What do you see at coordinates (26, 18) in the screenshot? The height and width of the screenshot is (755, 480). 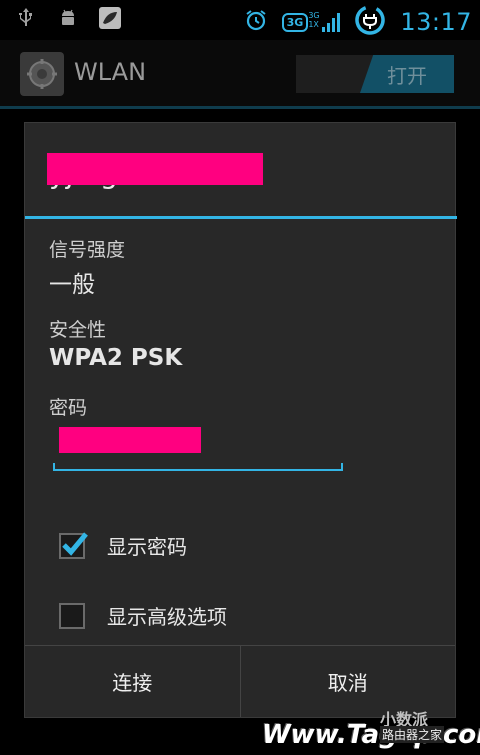 I see `usb-icon` at bounding box center [26, 18].